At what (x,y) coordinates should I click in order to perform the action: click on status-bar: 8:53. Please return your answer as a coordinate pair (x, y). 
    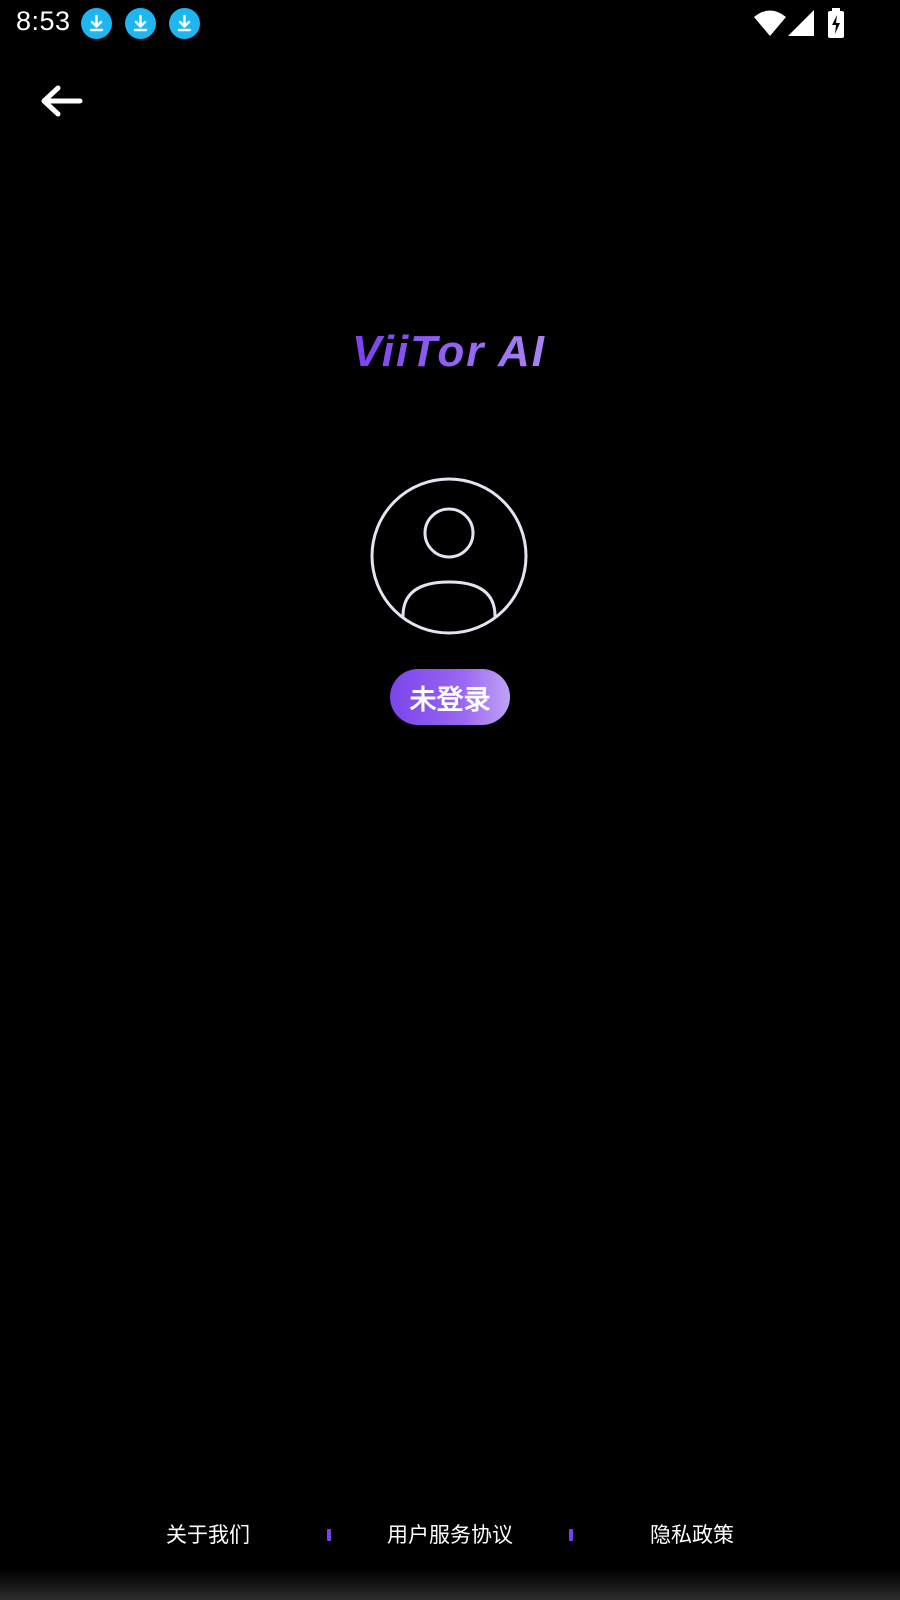
    Looking at the image, I should click on (450, 24).